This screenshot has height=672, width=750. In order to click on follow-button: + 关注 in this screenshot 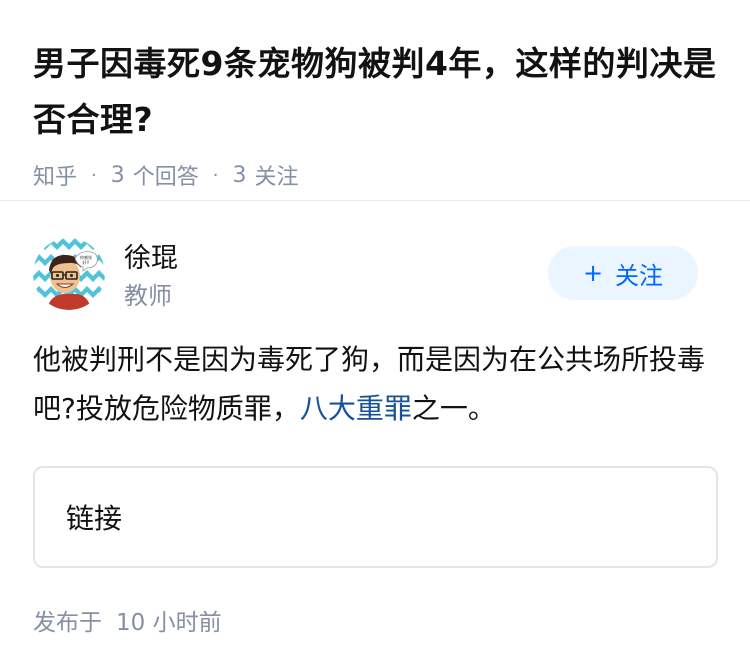, I will do `click(623, 273)`.